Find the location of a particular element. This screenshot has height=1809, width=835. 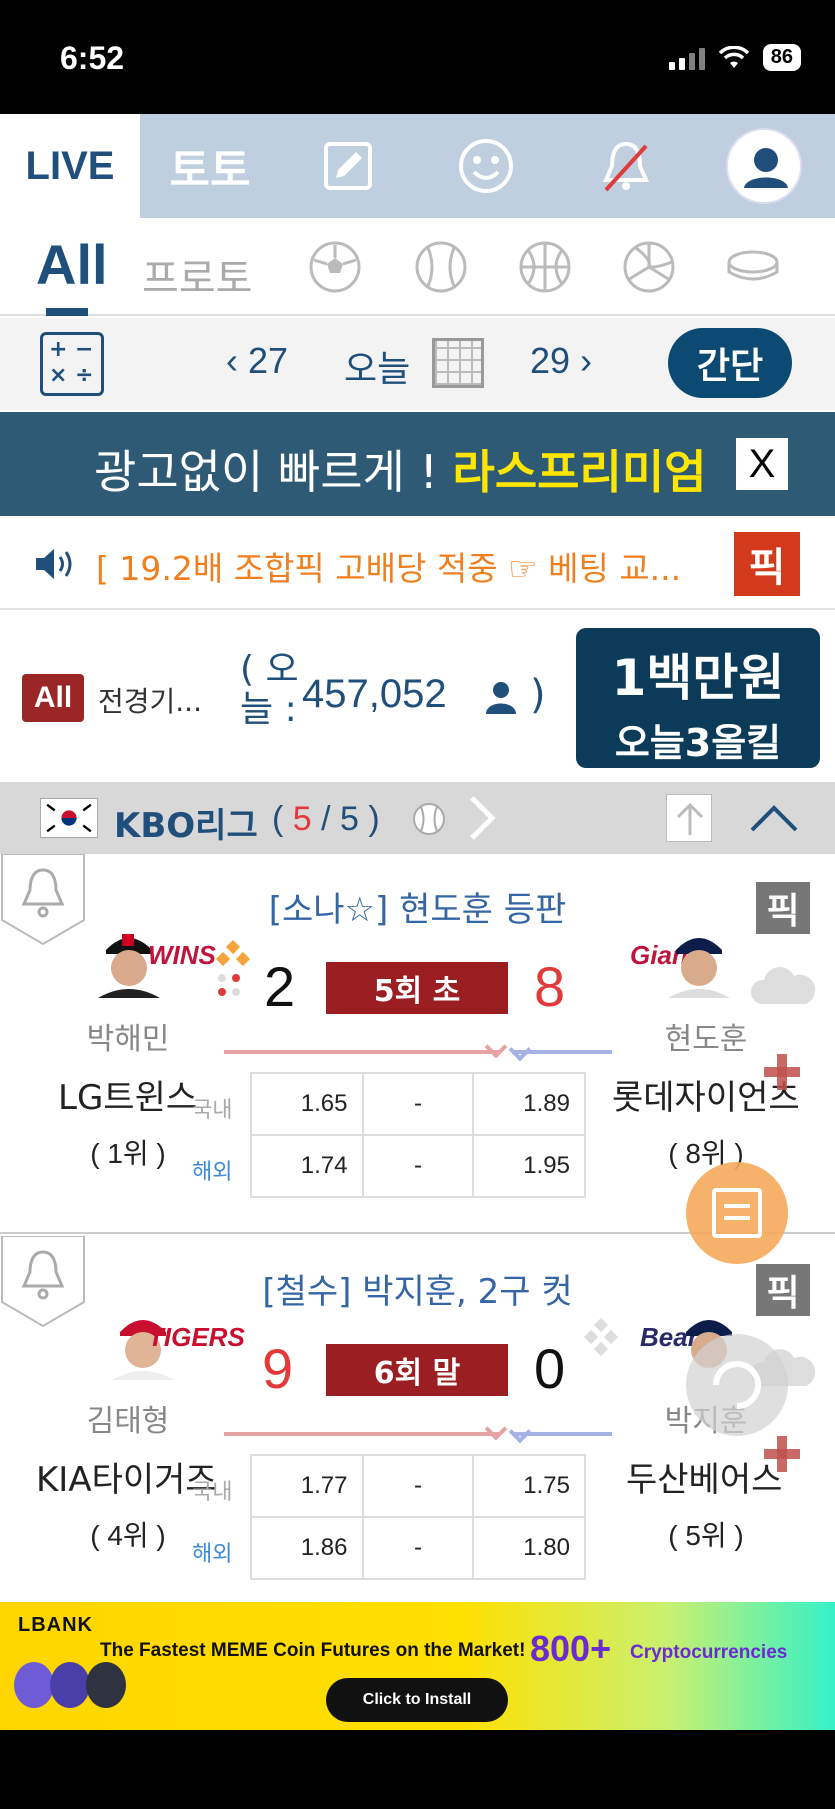

odds-row: 1.65 - 1.89 is located at coordinates (418, 1104).